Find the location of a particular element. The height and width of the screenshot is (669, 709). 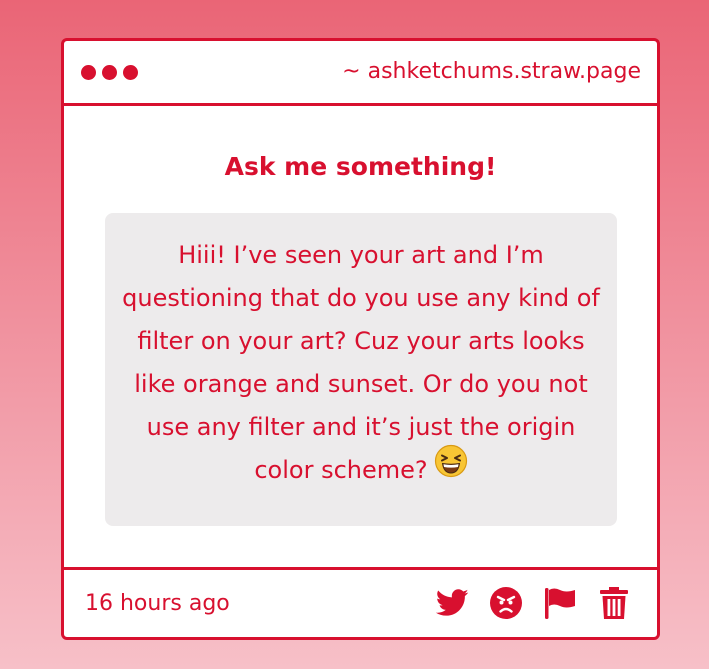

post-footer: 16 hours ago is located at coordinates (360, 602).